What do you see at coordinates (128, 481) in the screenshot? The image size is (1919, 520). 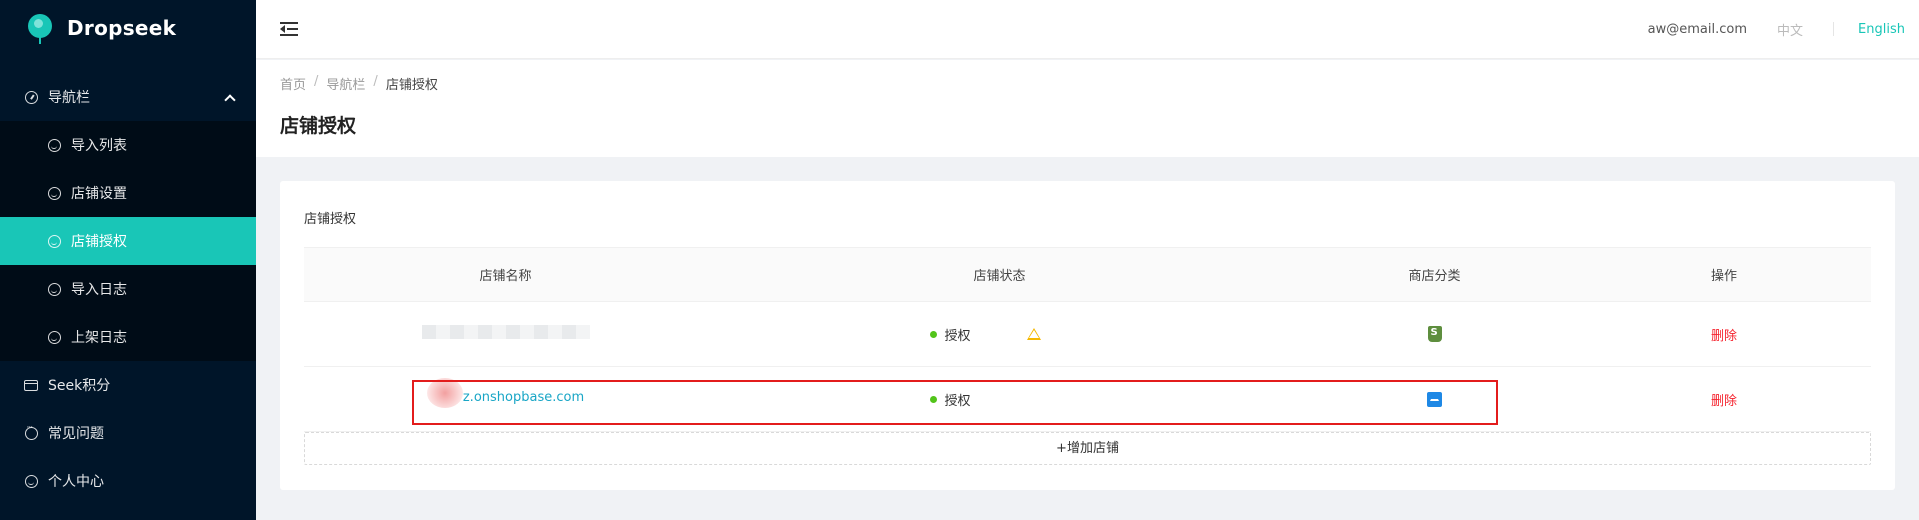 I see `sidebar-item-profile: 个人中心` at bounding box center [128, 481].